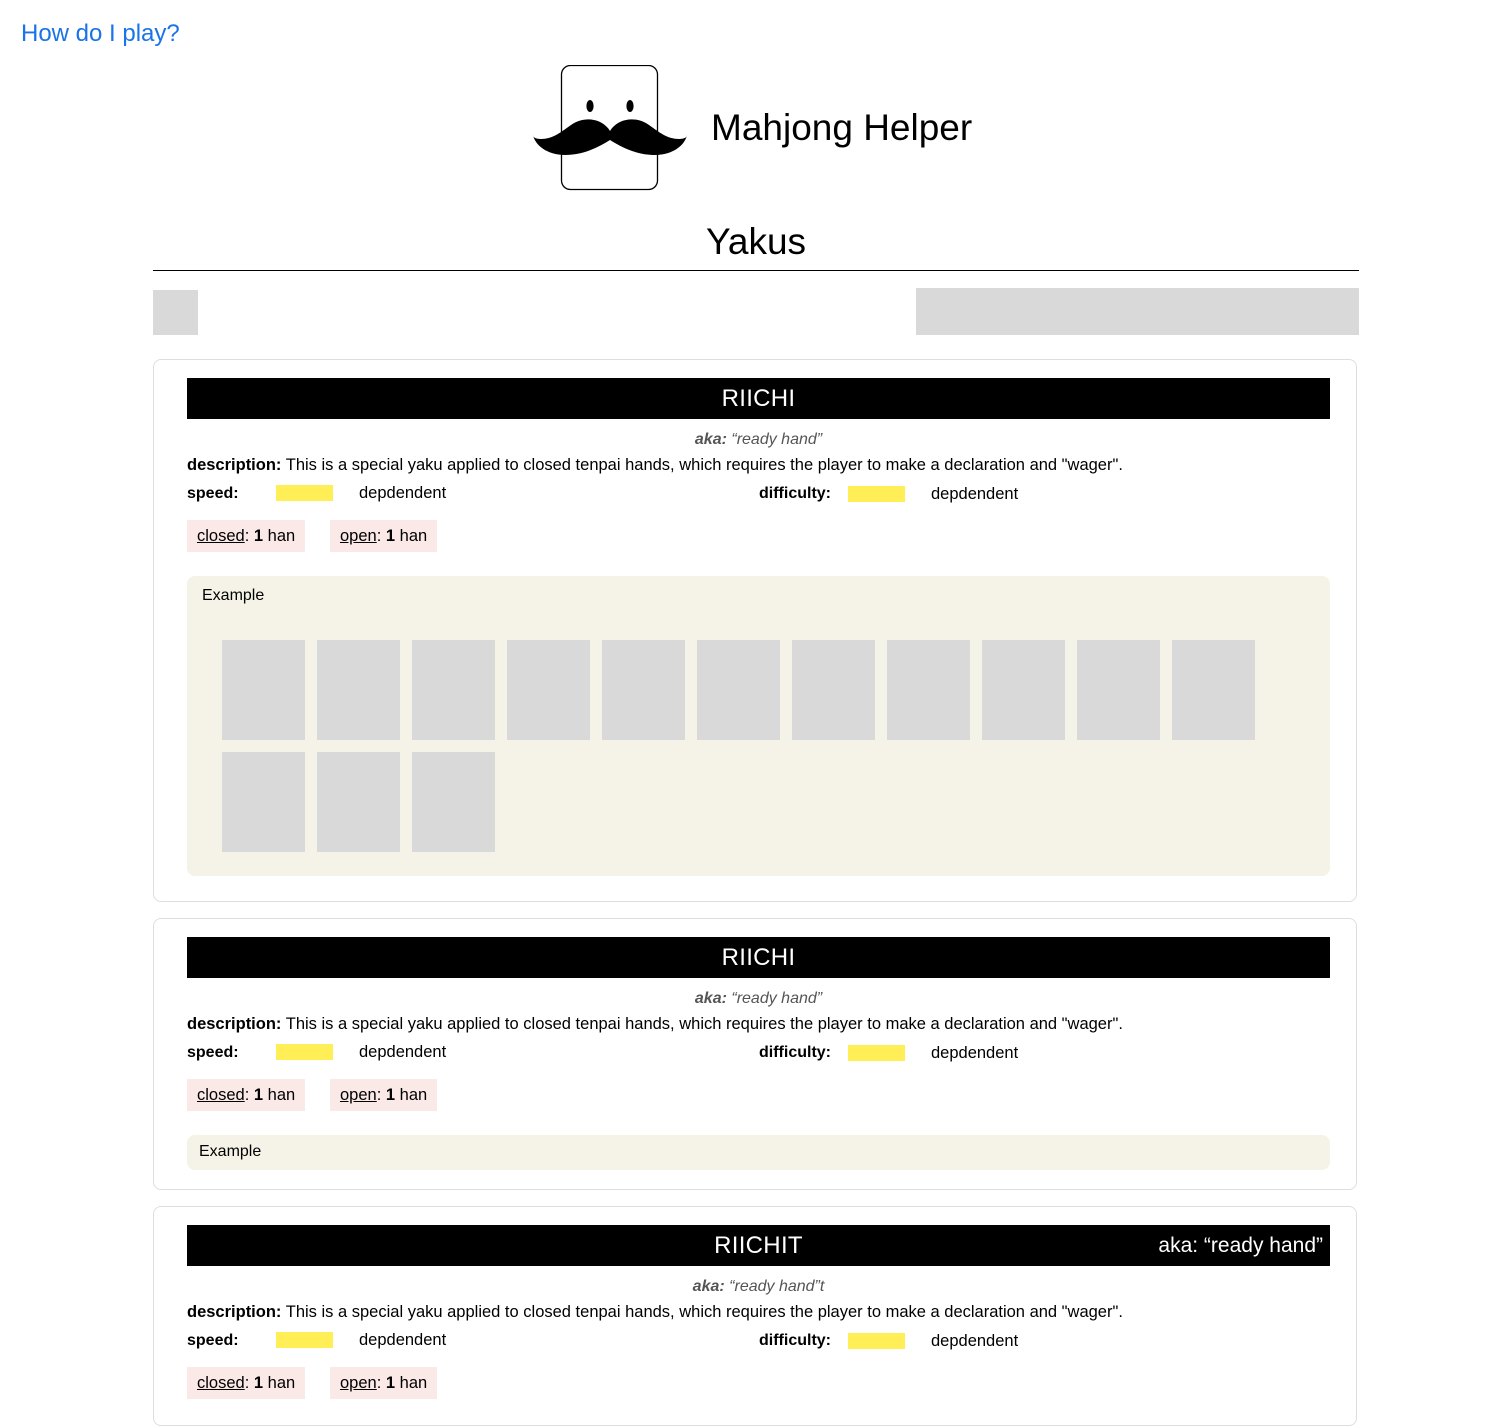  I want to click on page-title: Yakus, so click(756, 241).